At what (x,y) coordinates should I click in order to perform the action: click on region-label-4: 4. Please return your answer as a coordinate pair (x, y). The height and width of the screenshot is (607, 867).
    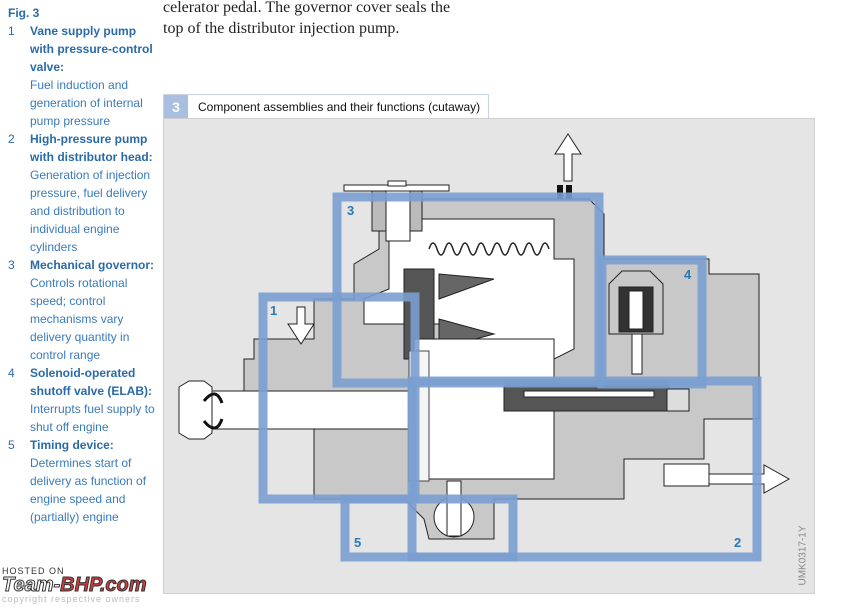
    Looking at the image, I should click on (688, 274).